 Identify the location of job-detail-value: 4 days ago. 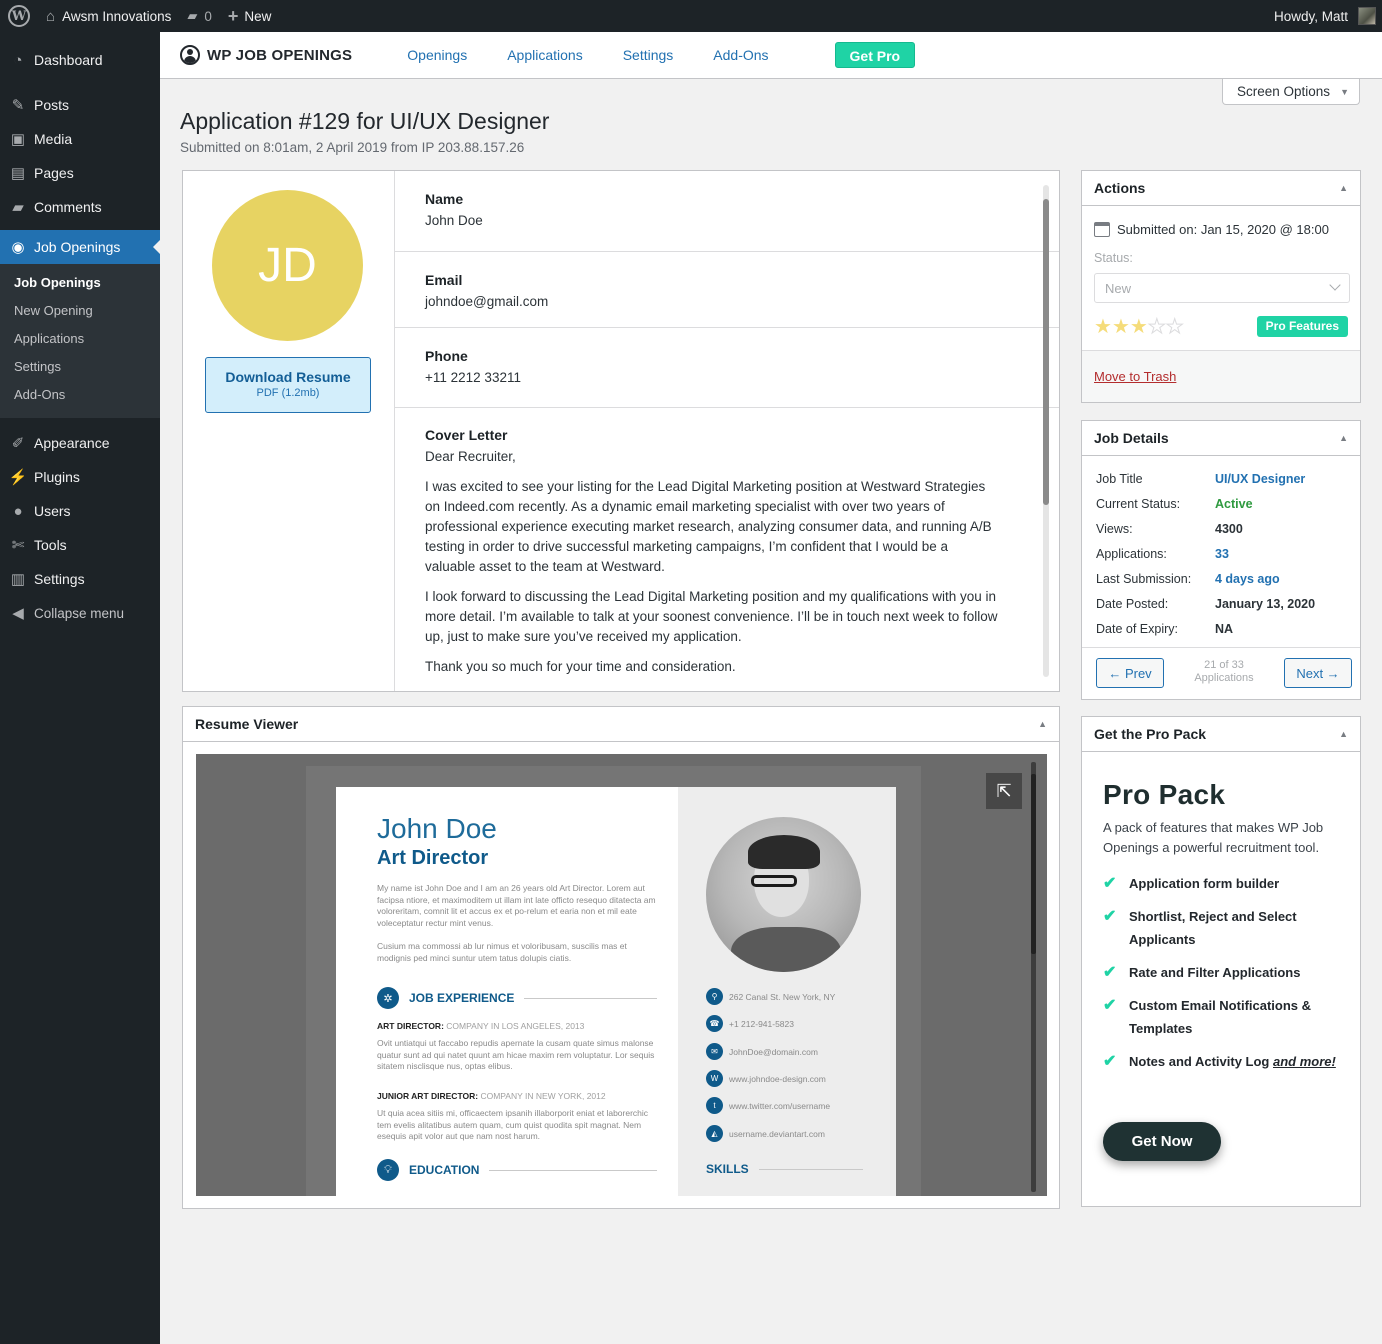
(1247, 579).